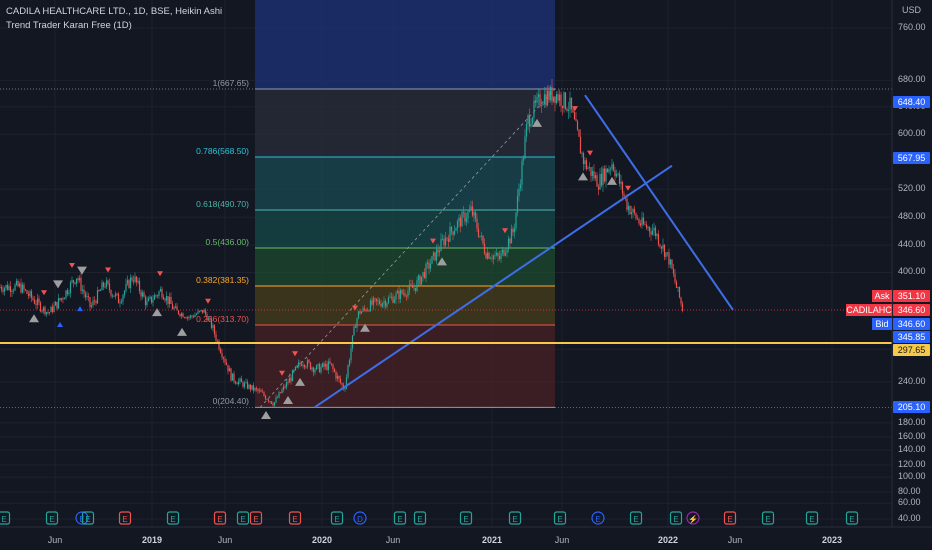 This screenshot has height=550, width=932. Describe the element at coordinates (44, 293) in the screenshot. I see `sell-signal-marker` at that location.